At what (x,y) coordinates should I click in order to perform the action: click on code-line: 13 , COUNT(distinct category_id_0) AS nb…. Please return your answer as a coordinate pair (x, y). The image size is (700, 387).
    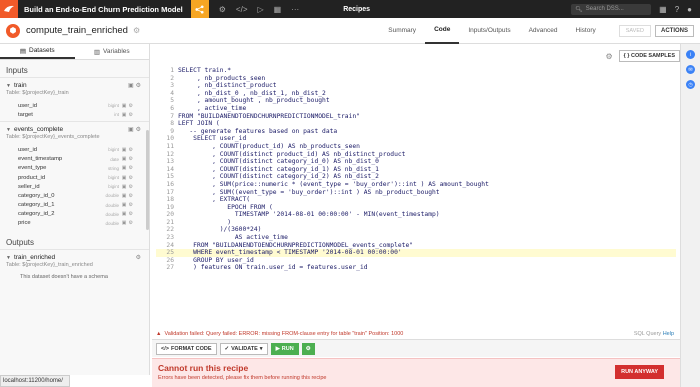
    Looking at the image, I should click on (416, 162).